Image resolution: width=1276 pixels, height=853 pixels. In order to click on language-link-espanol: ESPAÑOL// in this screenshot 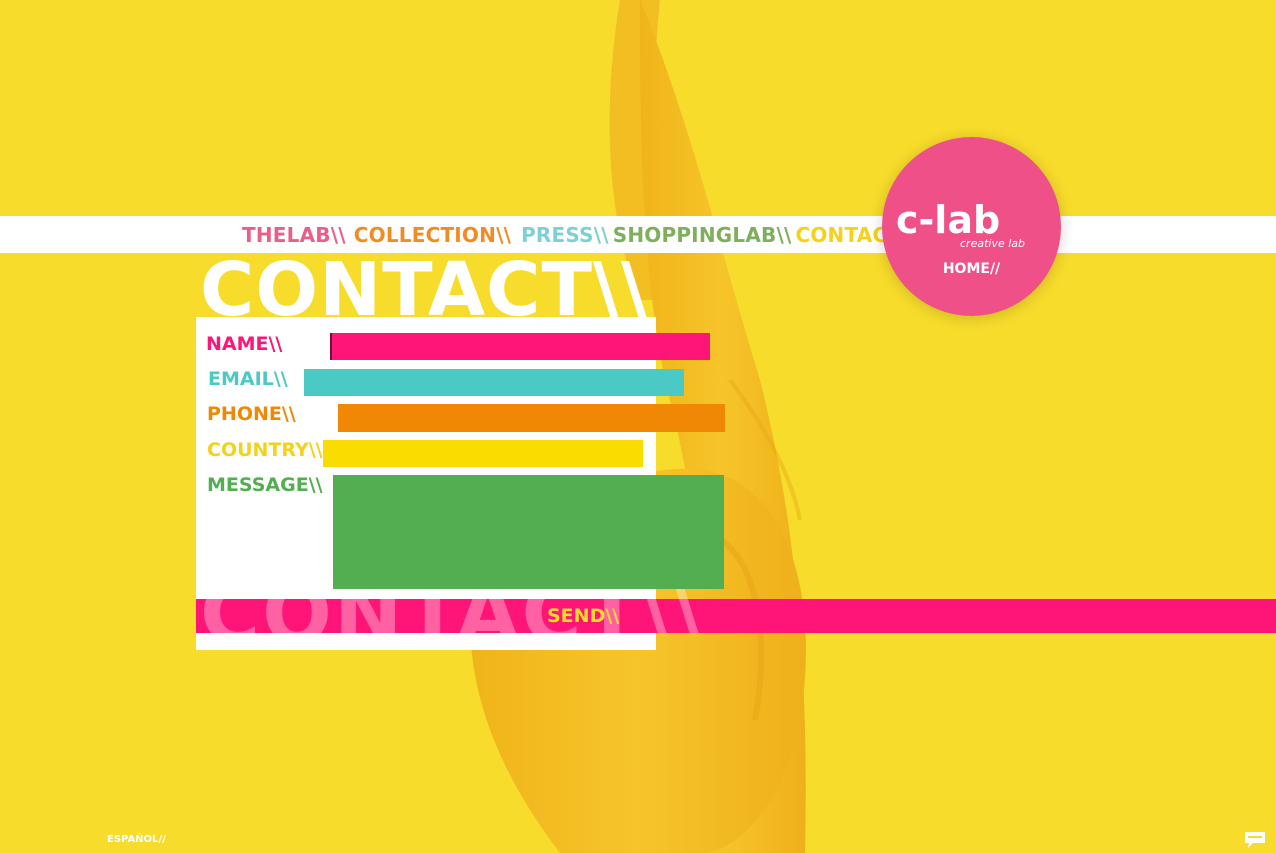, I will do `click(136, 839)`.